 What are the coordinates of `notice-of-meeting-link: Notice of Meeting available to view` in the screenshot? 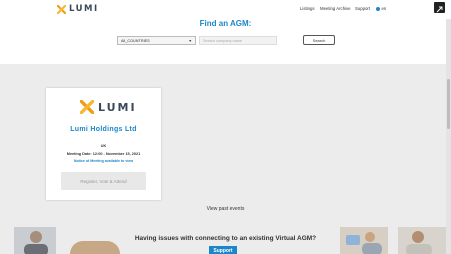 It's located at (103, 161).